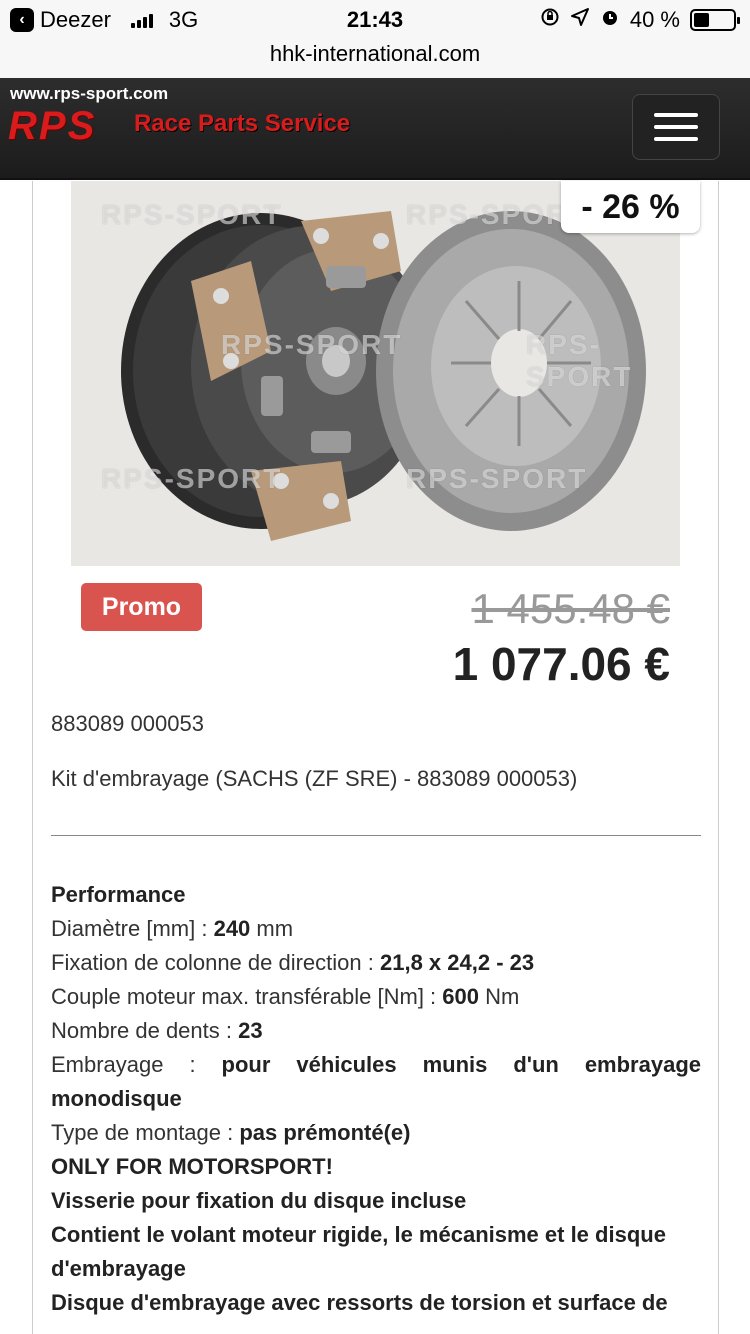 This screenshot has height=1334, width=750. What do you see at coordinates (89, 94) in the screenshot?
I see `site-url: www.rps-sport.com` at bounding box center [89, 94].